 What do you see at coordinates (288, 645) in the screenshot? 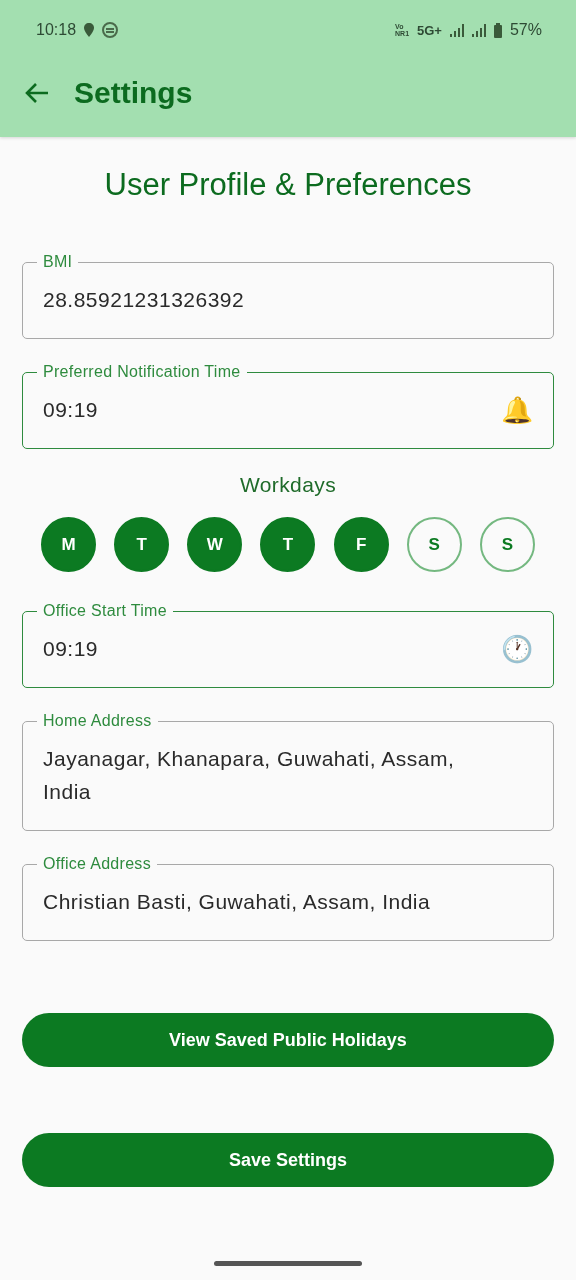
I see `input-field: Office Start Time 09:19 🕐` at bounding box center [288, 645].